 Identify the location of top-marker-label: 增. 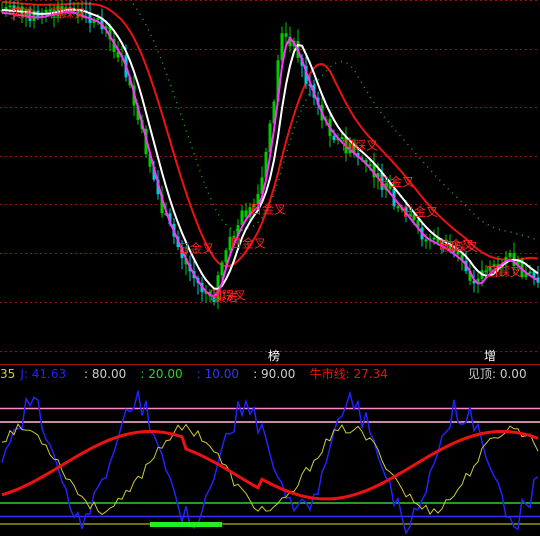
(490, 356).